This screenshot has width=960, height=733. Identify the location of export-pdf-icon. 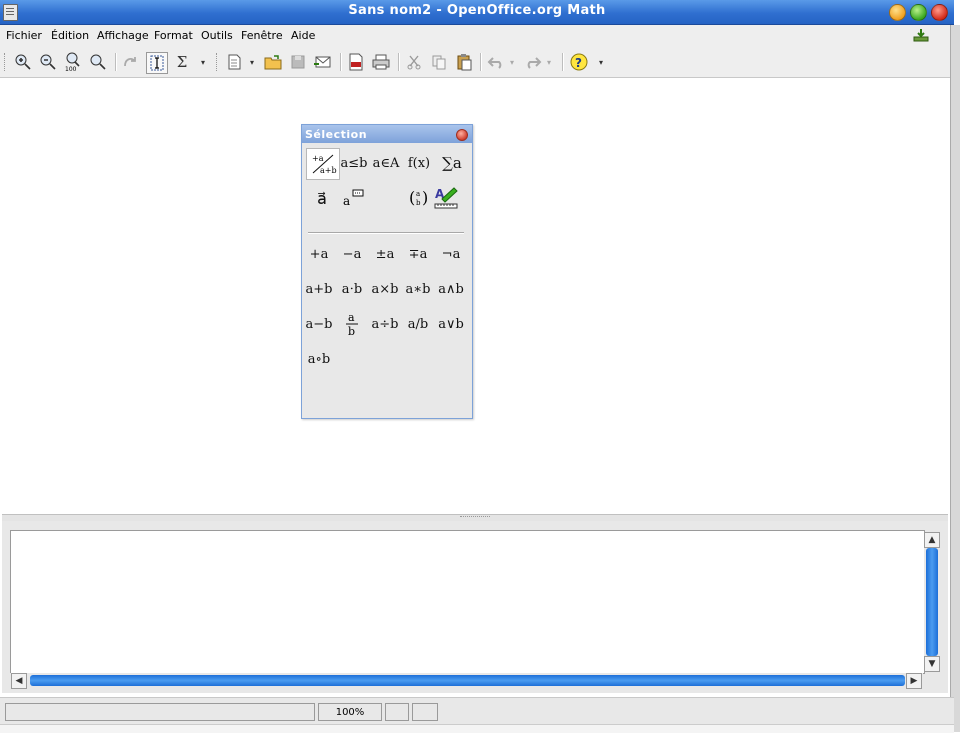
(356, 62).